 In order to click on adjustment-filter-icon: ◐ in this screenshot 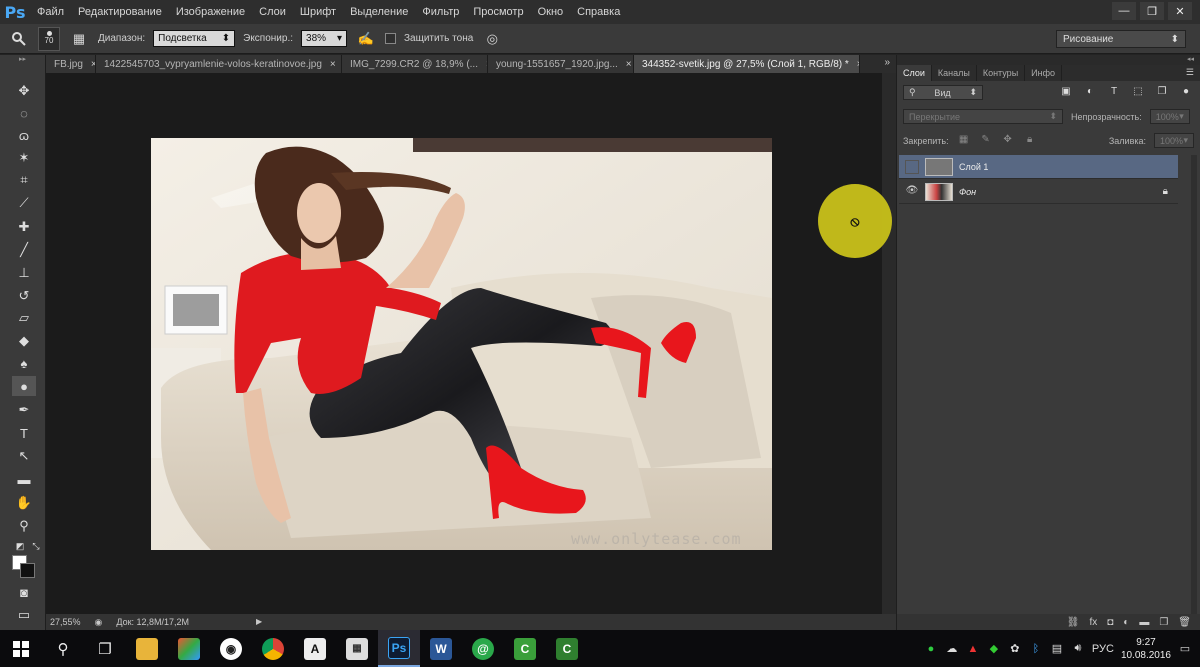, I will do `click(1090, 93)`.